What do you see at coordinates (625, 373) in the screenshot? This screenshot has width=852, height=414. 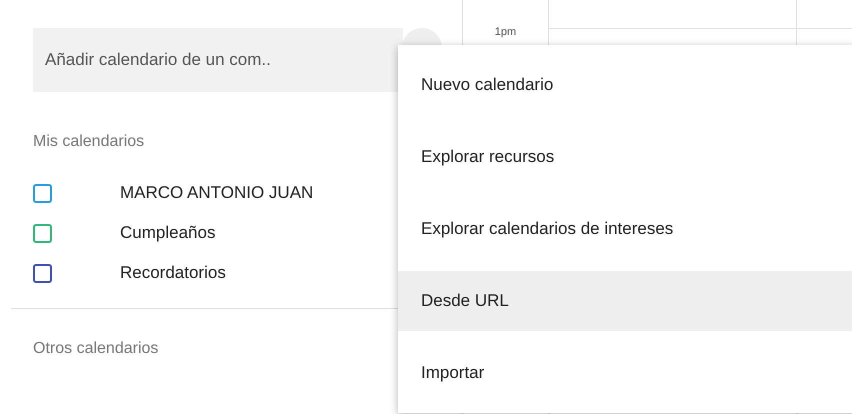 I see `menu-item: Importar` at bounding box center [625, 373].